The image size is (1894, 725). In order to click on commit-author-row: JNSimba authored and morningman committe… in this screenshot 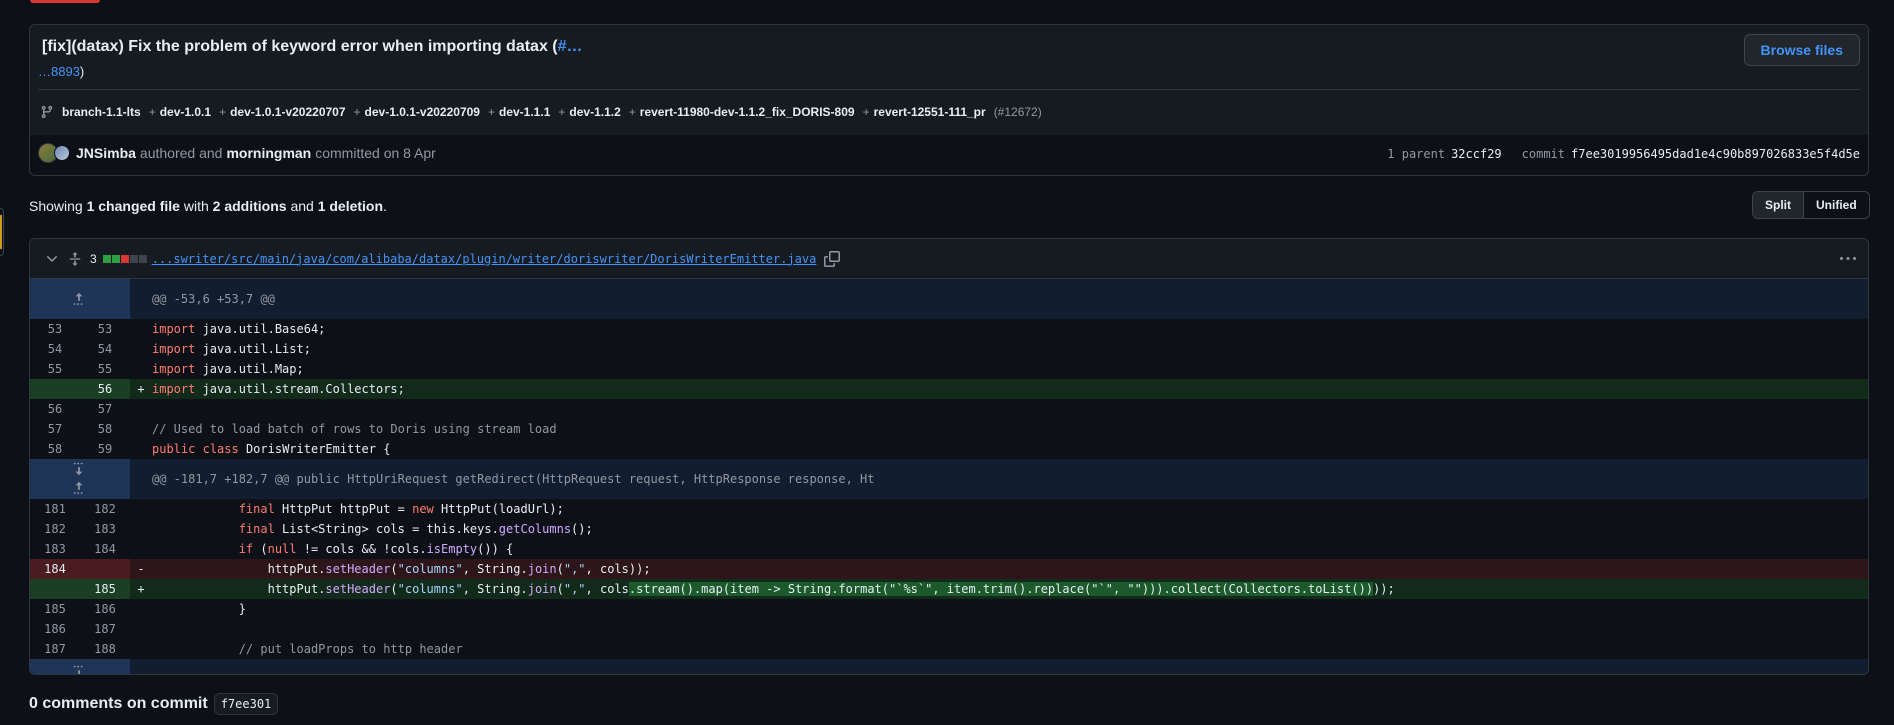, I will do `click(239, 153)`.